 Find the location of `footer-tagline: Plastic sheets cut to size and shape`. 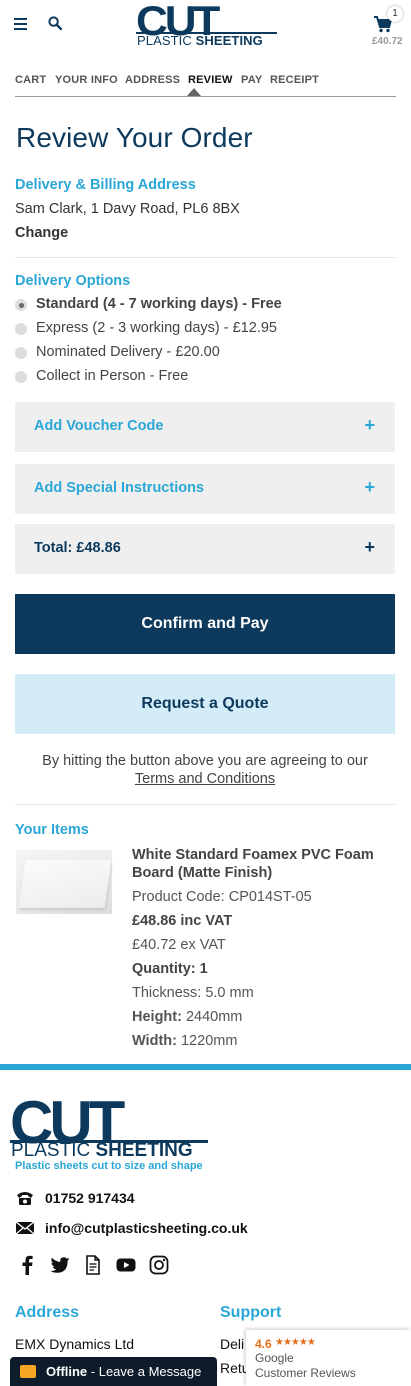

footer-tagline: Plastic sheets cut to size and shape is located at coordinates (109, 1166).